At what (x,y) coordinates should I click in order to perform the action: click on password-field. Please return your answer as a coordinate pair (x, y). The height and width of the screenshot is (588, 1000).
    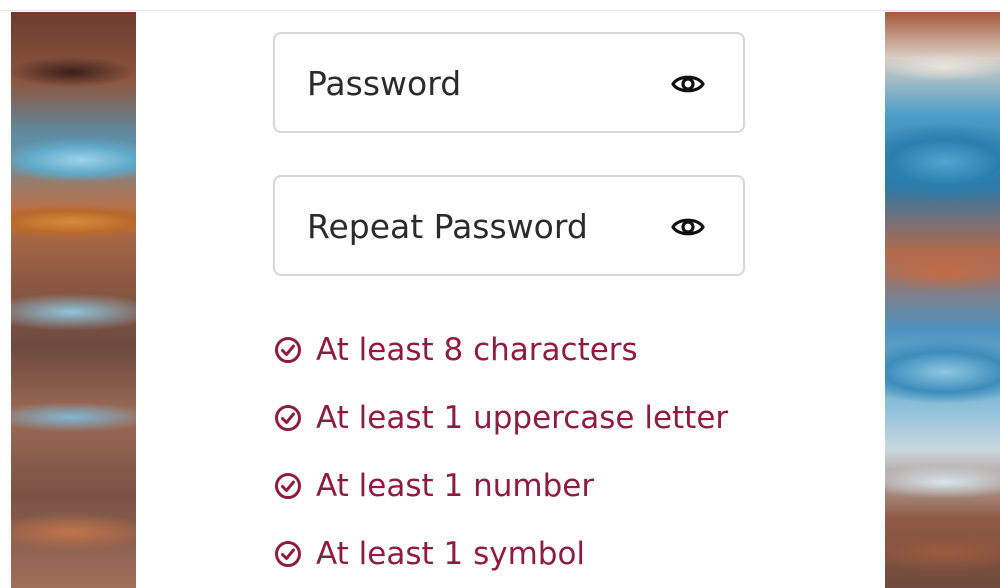
    Looking at the image, I should click on (509, 82).